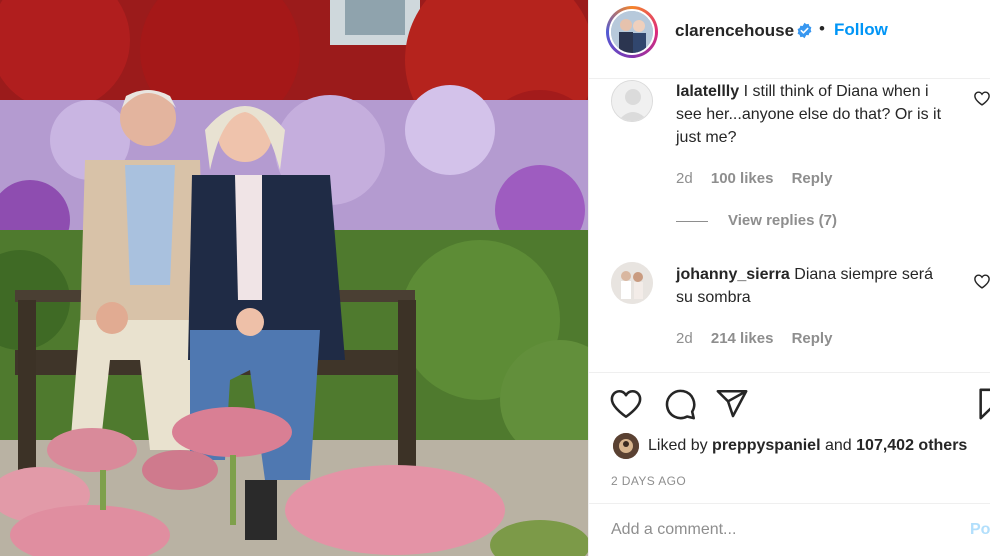  Describe the element at coordinates (680, 404) in the screenshot. I see `comment-bubble-icon` at that location.